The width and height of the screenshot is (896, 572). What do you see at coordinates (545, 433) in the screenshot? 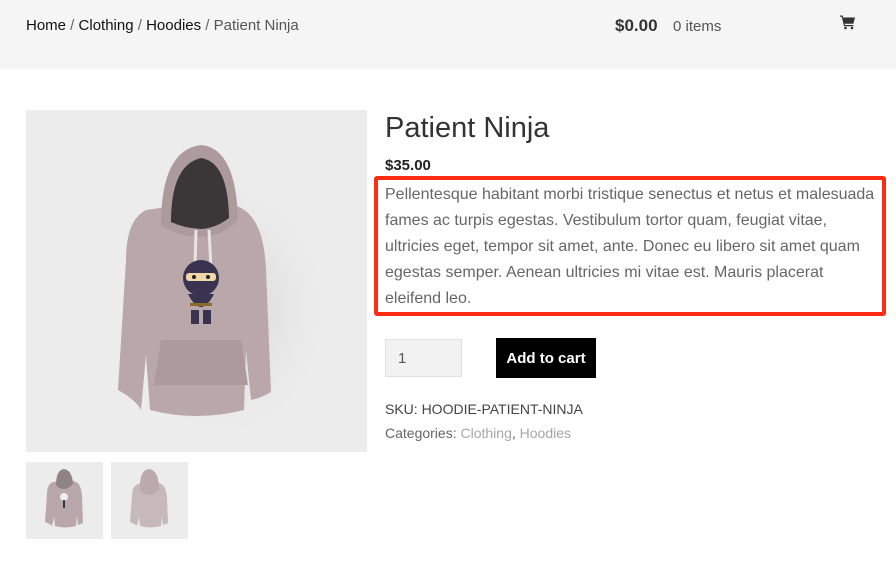
I see `category-link-hoodies: Hoodies` at bounding box center [545, 433].